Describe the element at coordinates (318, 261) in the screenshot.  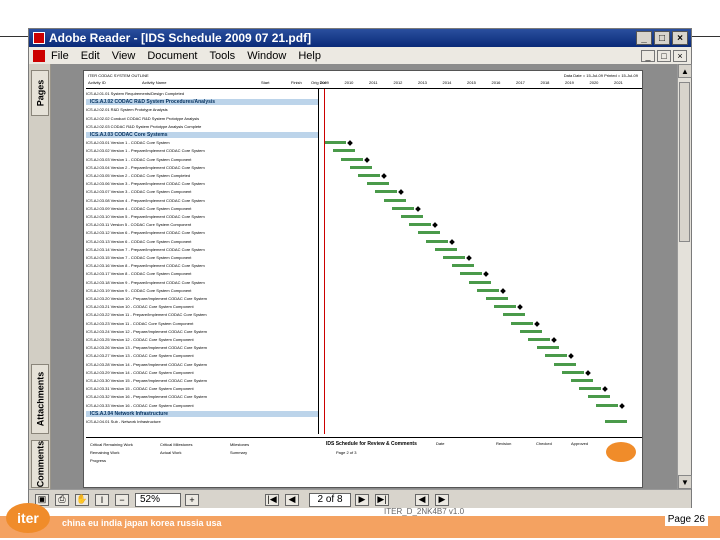
I see `timeline-divider` at that location.